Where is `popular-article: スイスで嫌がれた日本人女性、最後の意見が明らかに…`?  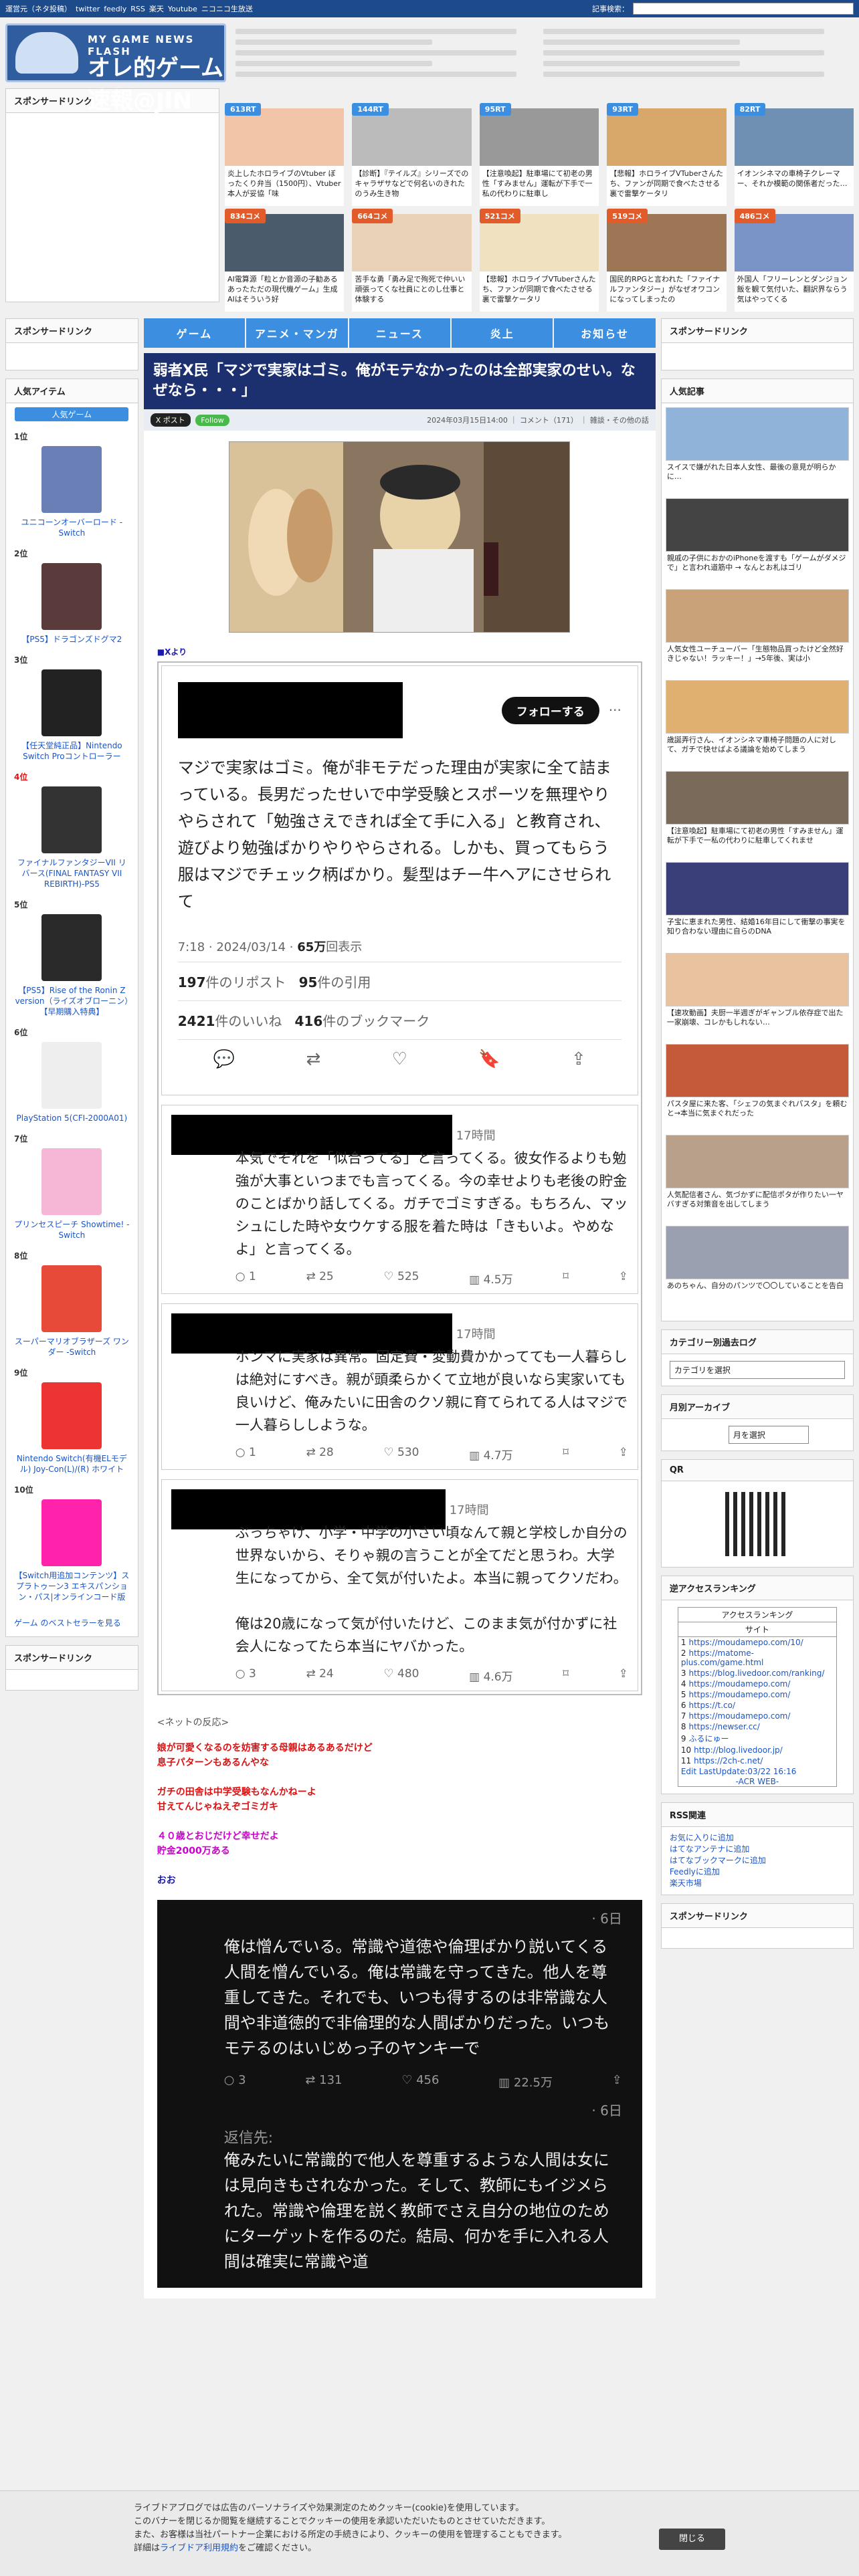 popular-article: スイスで嫌がれた日本人女性、最後の意見が明らかに… is located at coordinates (757, 449).